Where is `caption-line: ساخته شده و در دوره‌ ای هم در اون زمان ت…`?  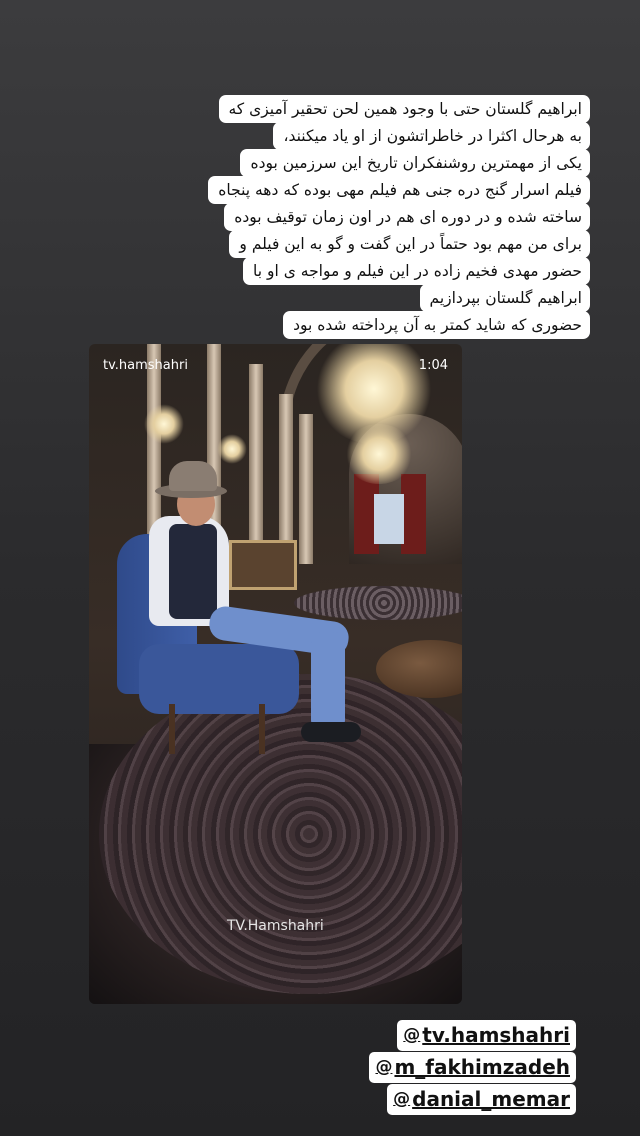 caption-line: ساخته شده و در دوره‌ ای هم در اون زمان ت… is located at coordinates (407, 217).